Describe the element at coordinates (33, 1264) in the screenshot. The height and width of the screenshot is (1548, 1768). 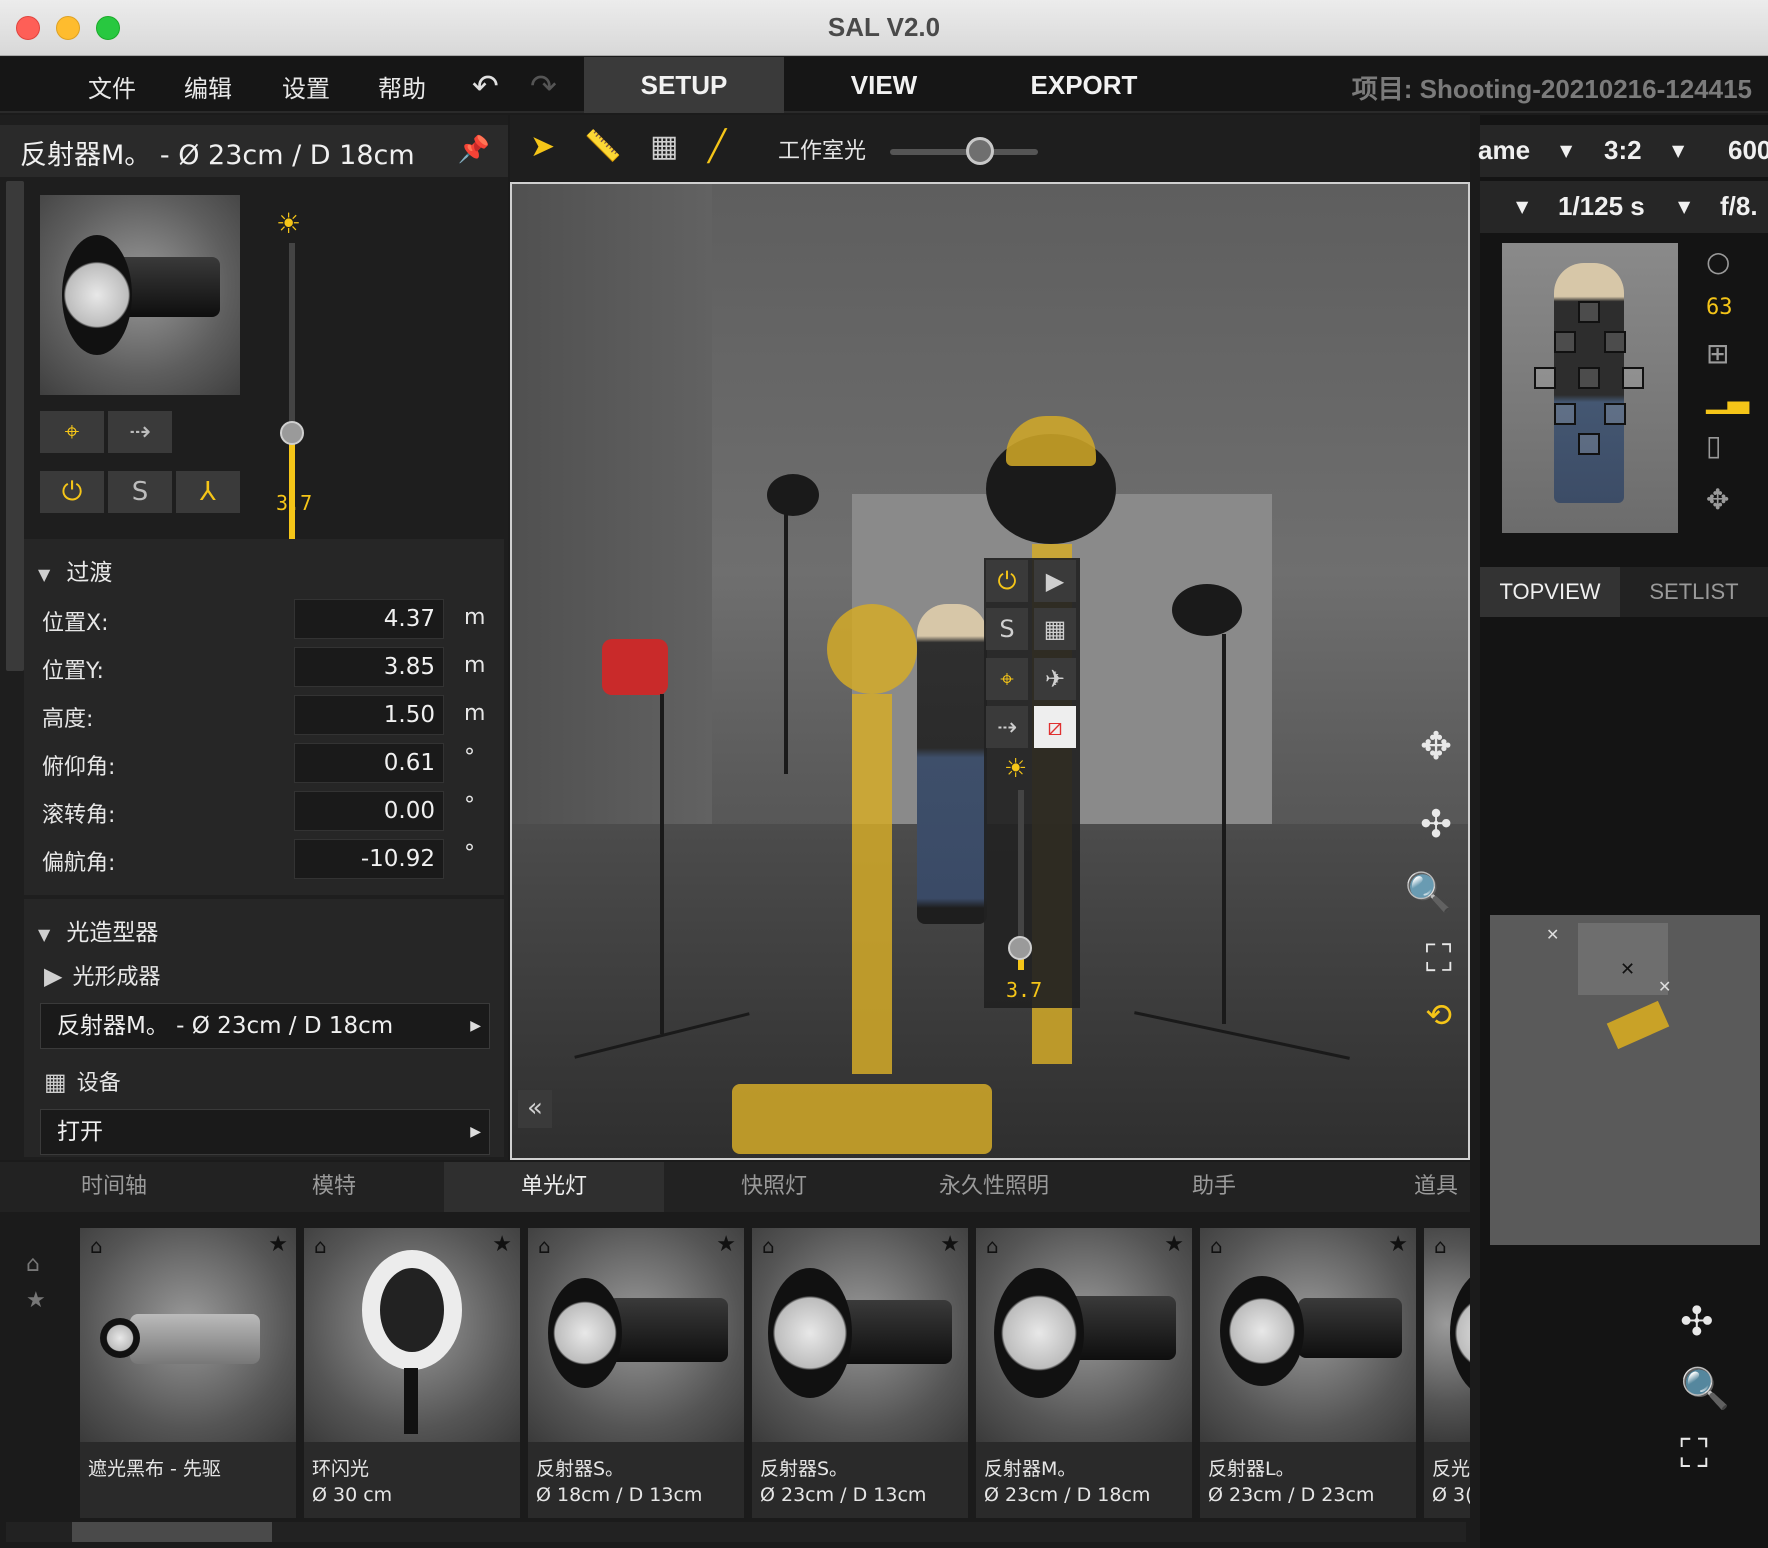
I see `home-filter-icon: ⌂` at that location.